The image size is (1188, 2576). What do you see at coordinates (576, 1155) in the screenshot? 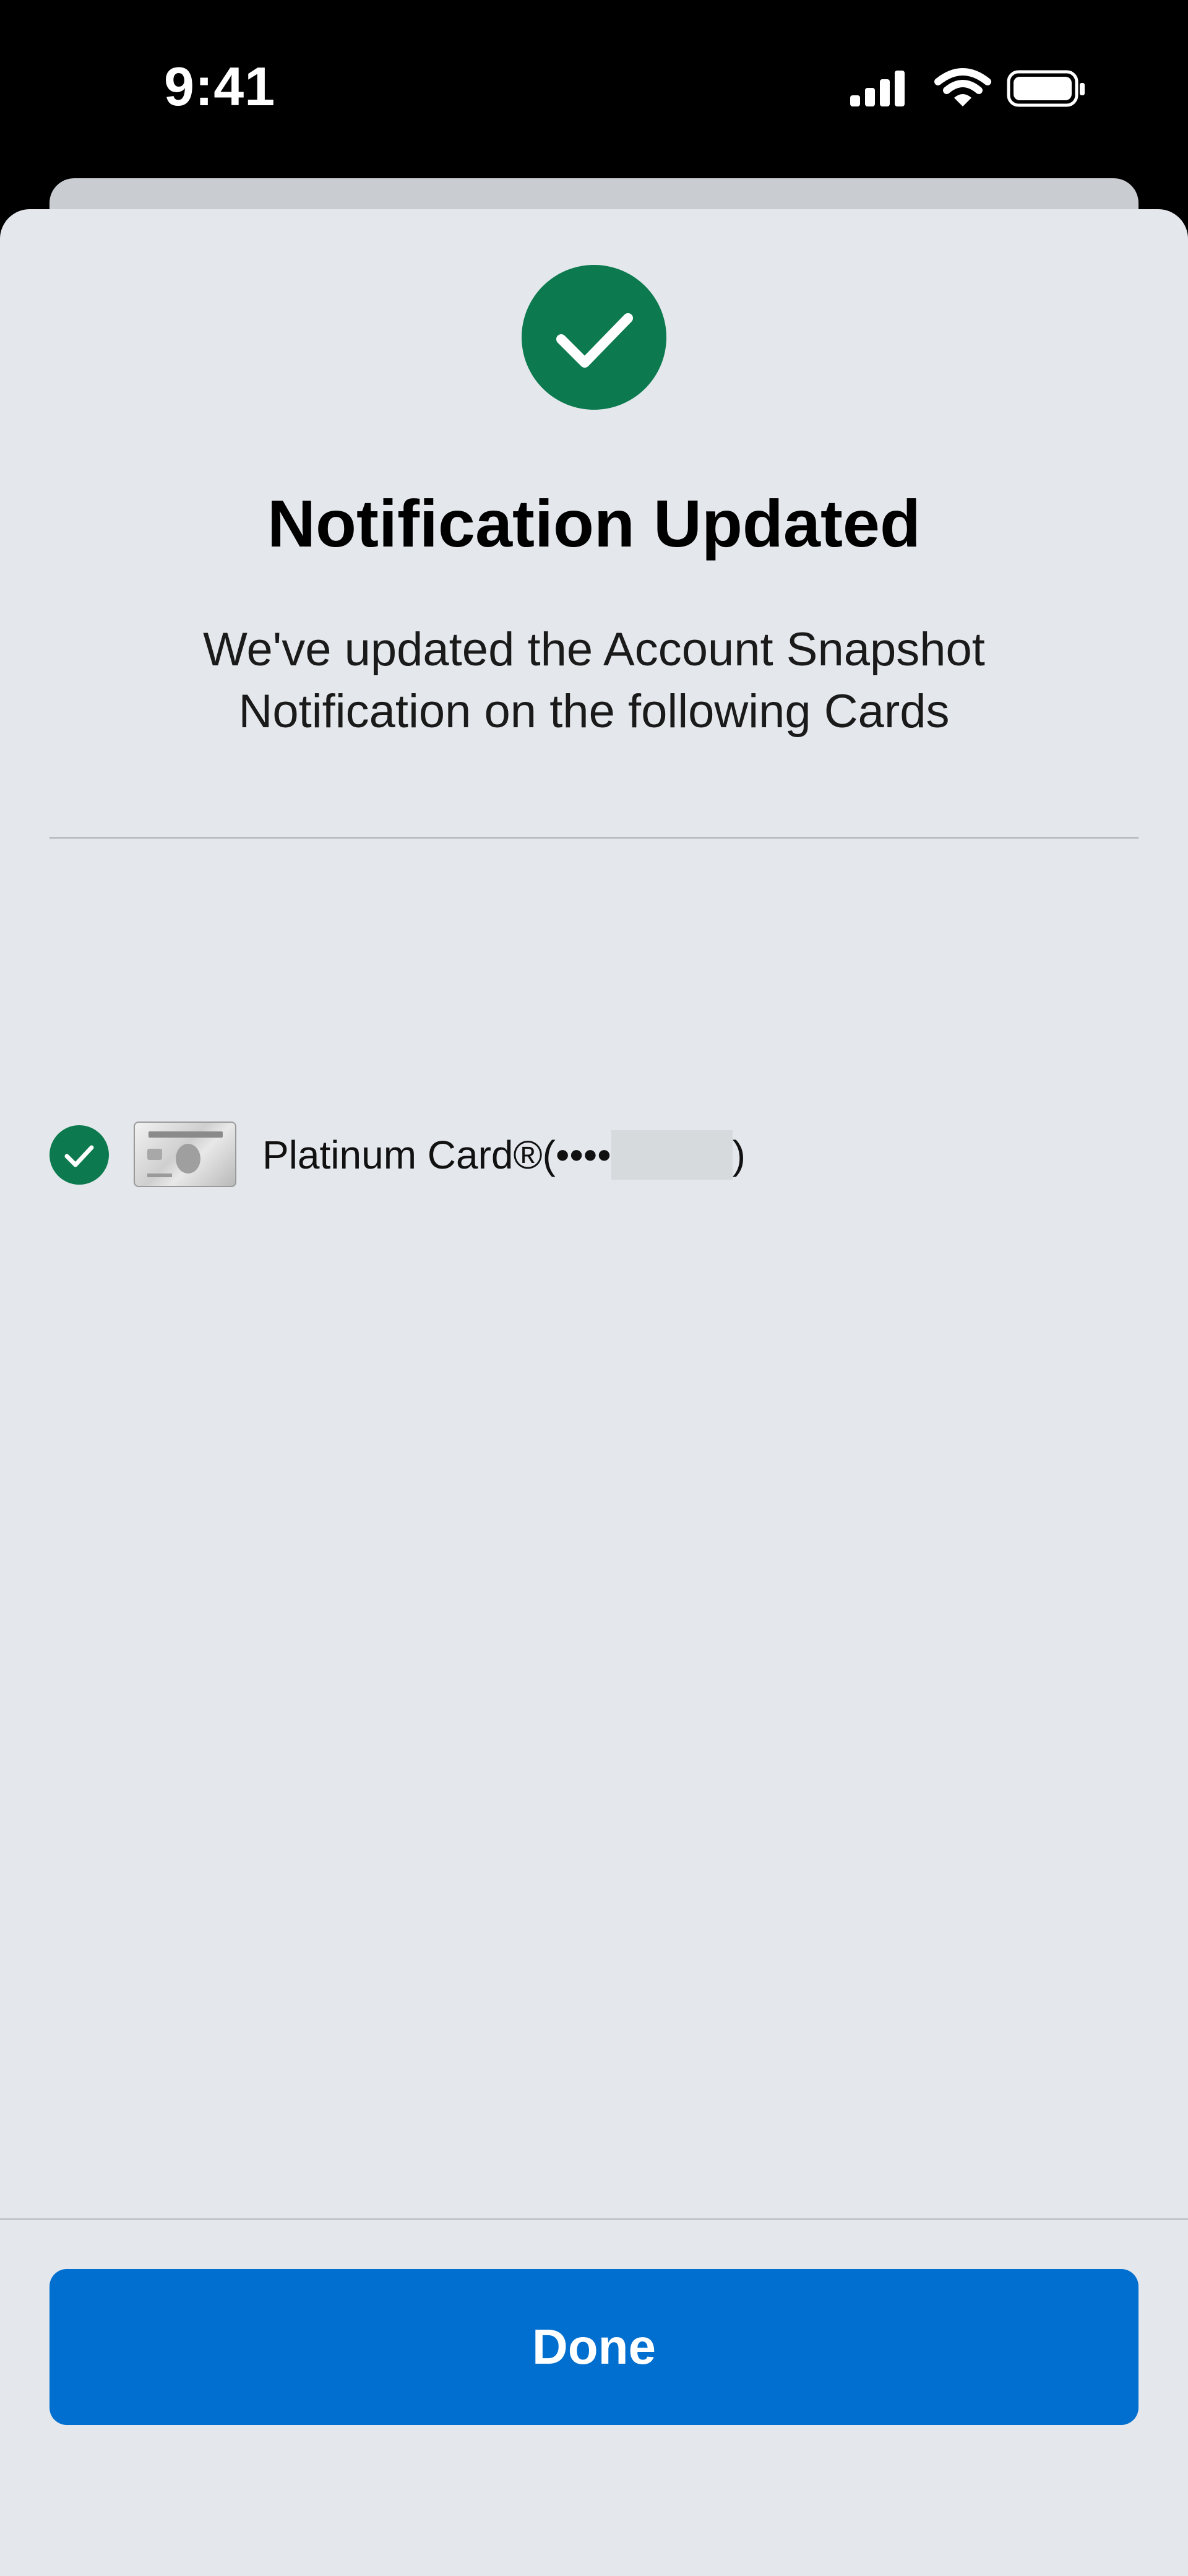
I see `card-number-prefix: (••••` at bounding box center [576, 1155].